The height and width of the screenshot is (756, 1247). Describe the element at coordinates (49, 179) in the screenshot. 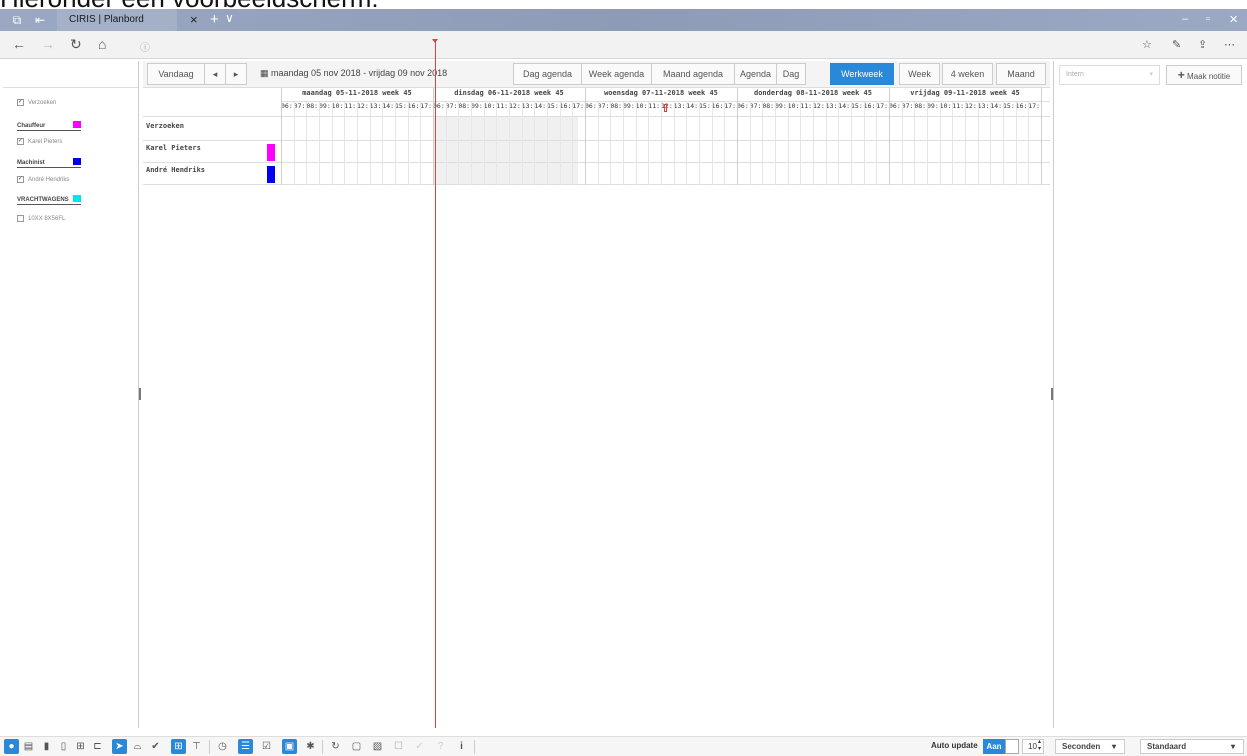

I see `filter-label: André Hendriks` at that location.